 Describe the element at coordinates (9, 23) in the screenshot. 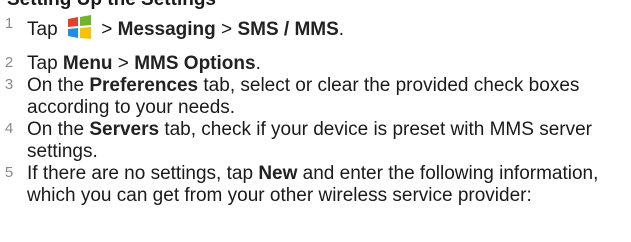

I see `step-number: 1` at that location.